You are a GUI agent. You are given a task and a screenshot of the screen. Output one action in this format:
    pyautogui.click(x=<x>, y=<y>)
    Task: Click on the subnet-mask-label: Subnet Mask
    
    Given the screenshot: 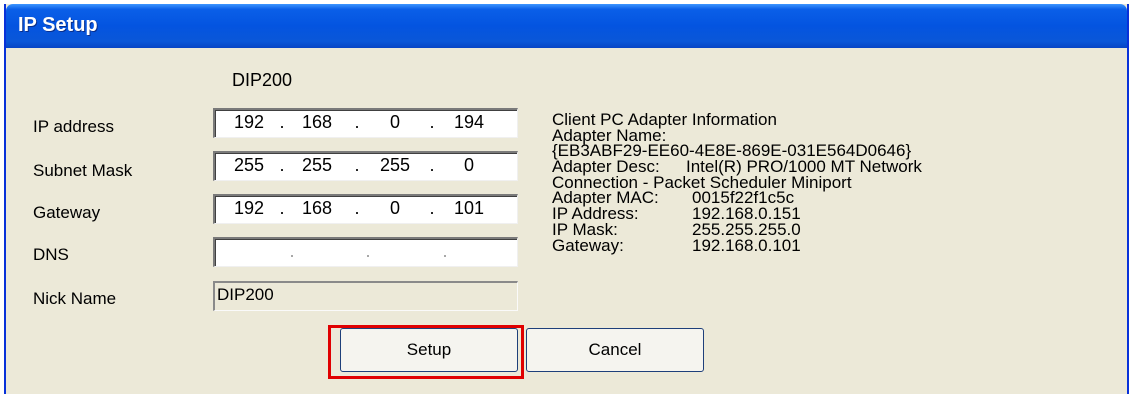 What is the action you would take?
    pyautogui.click(x=83, y=170)
    